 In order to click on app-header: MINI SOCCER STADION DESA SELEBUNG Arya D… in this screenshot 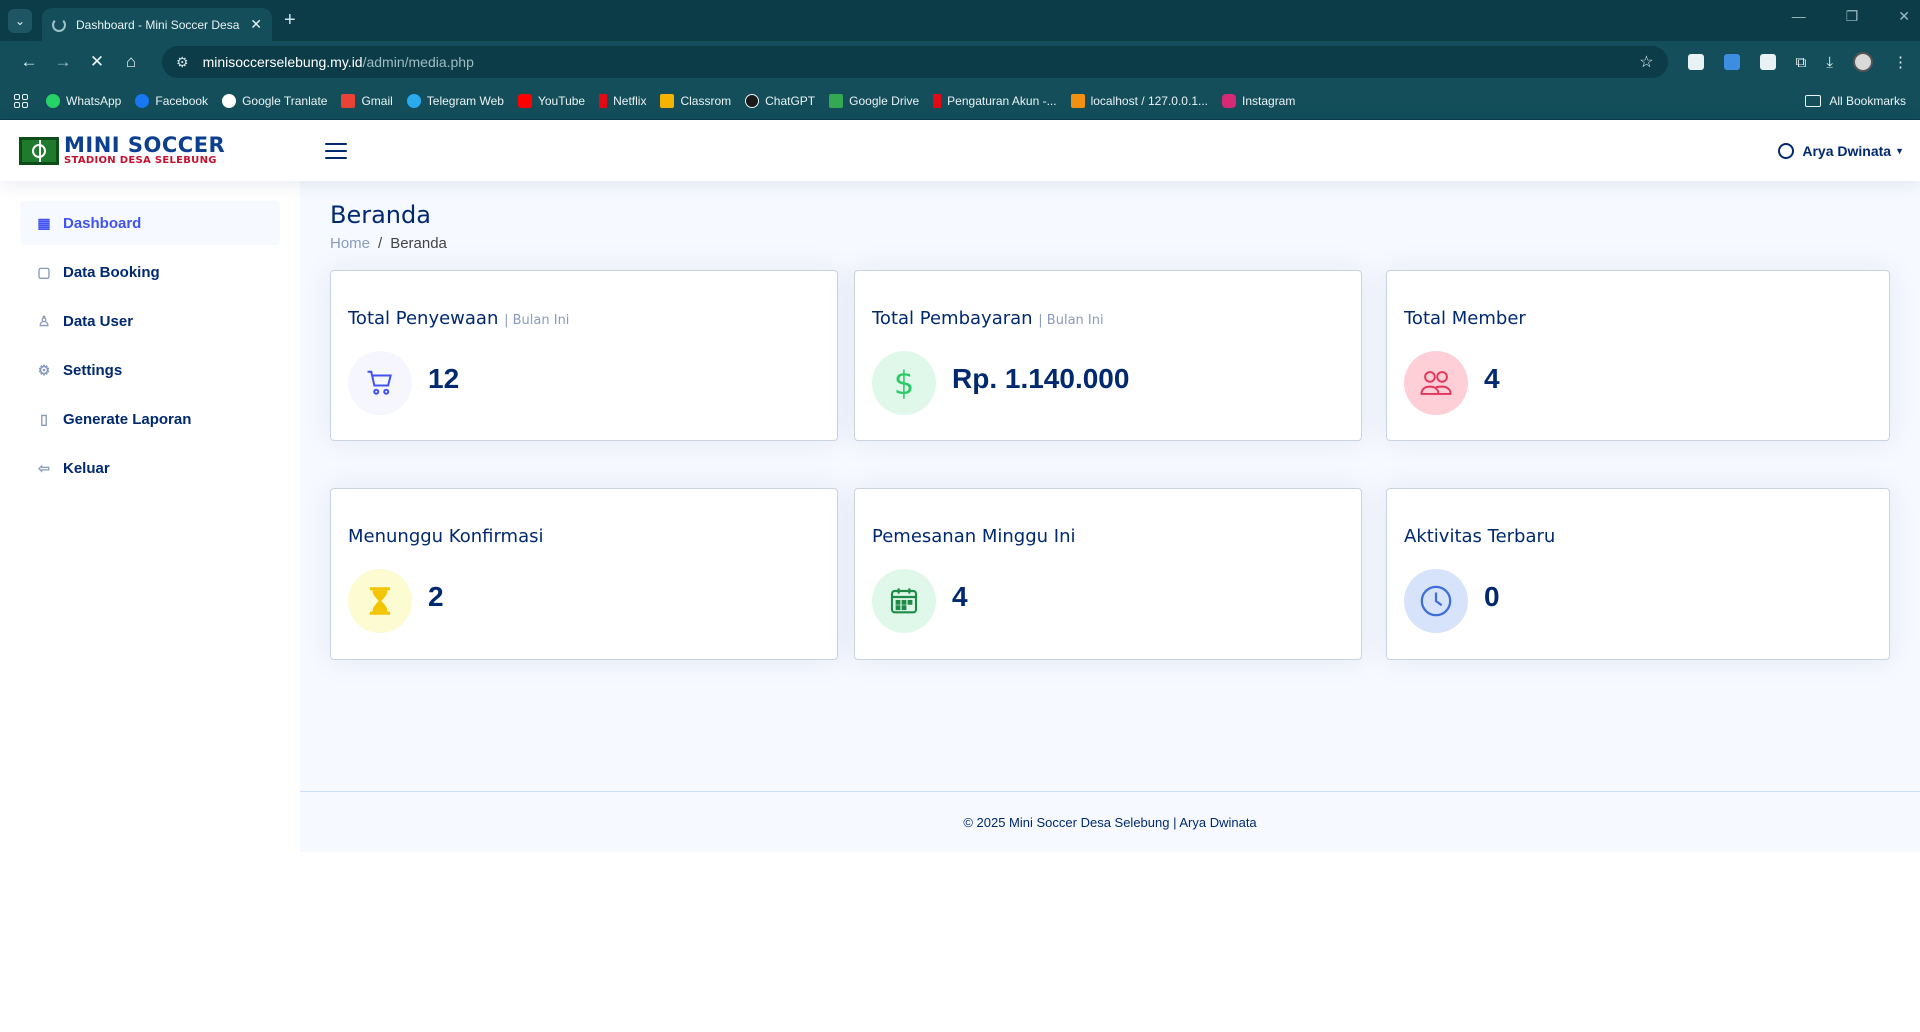, I will do `click(960, 150)`.